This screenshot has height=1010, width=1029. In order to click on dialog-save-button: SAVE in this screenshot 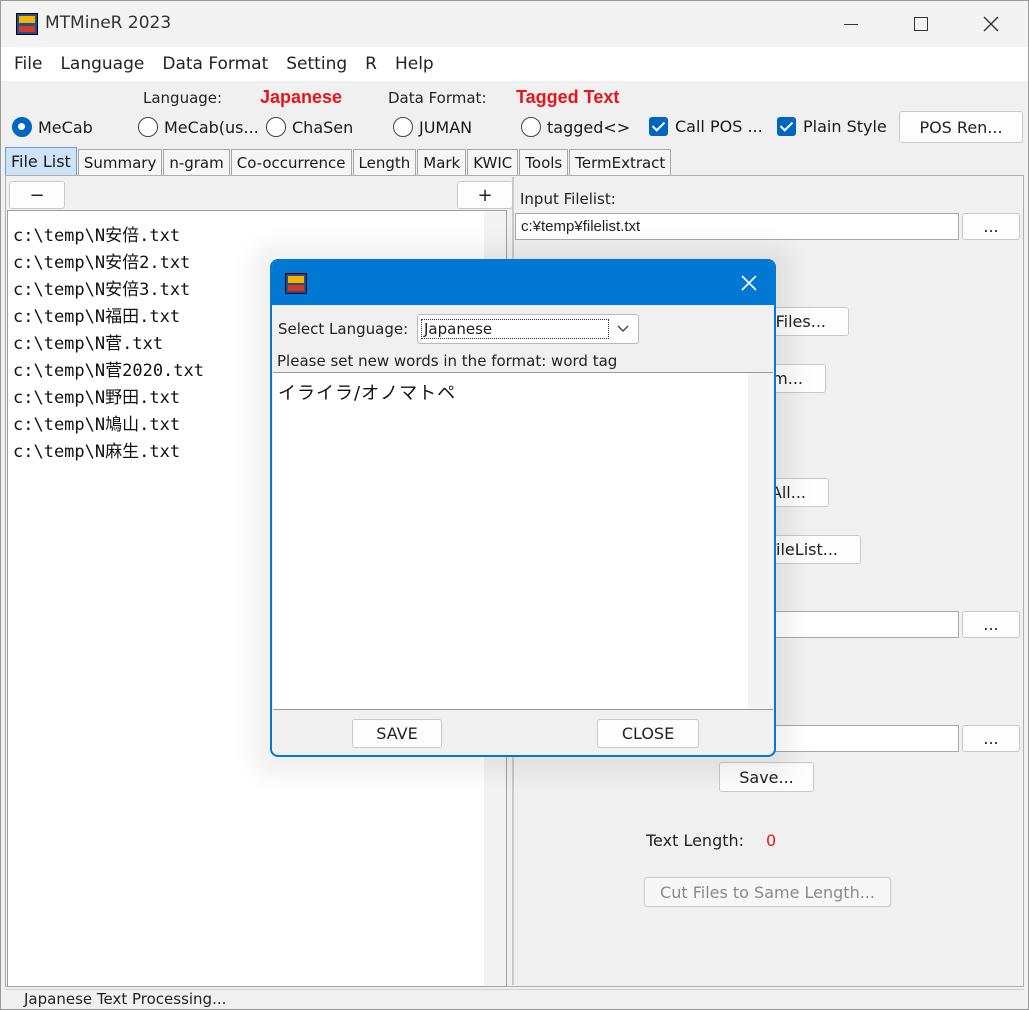, I will do `click(397, 733)`.